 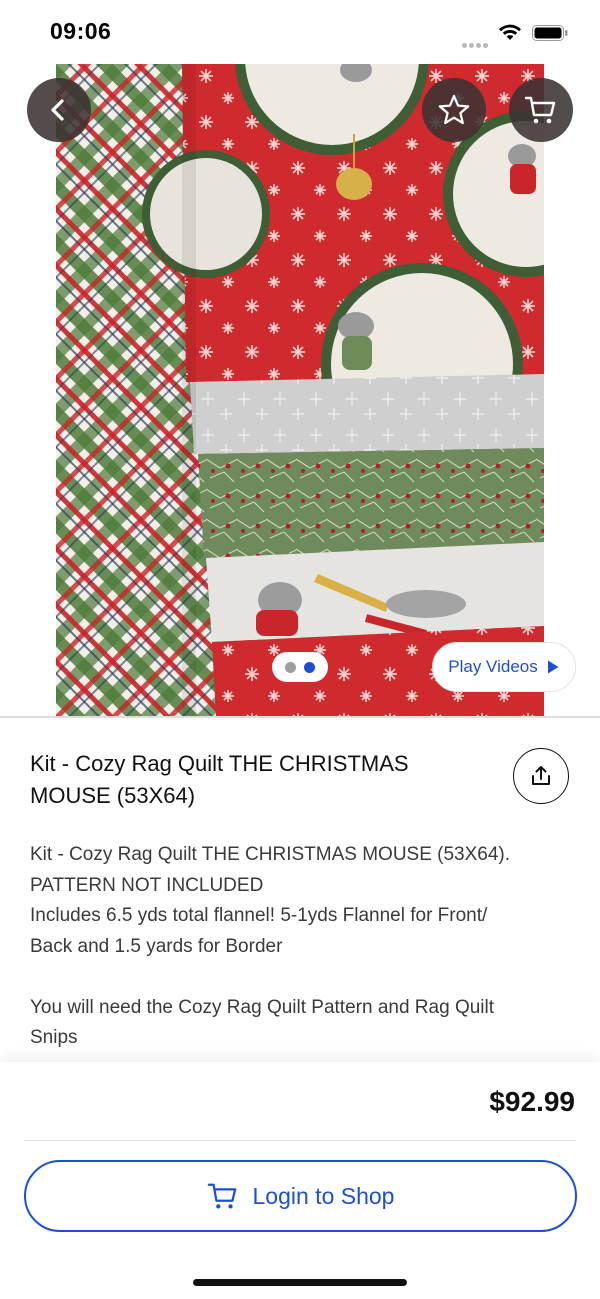 I want to click on product-price: $92.99, so click(x=532, y=1101).